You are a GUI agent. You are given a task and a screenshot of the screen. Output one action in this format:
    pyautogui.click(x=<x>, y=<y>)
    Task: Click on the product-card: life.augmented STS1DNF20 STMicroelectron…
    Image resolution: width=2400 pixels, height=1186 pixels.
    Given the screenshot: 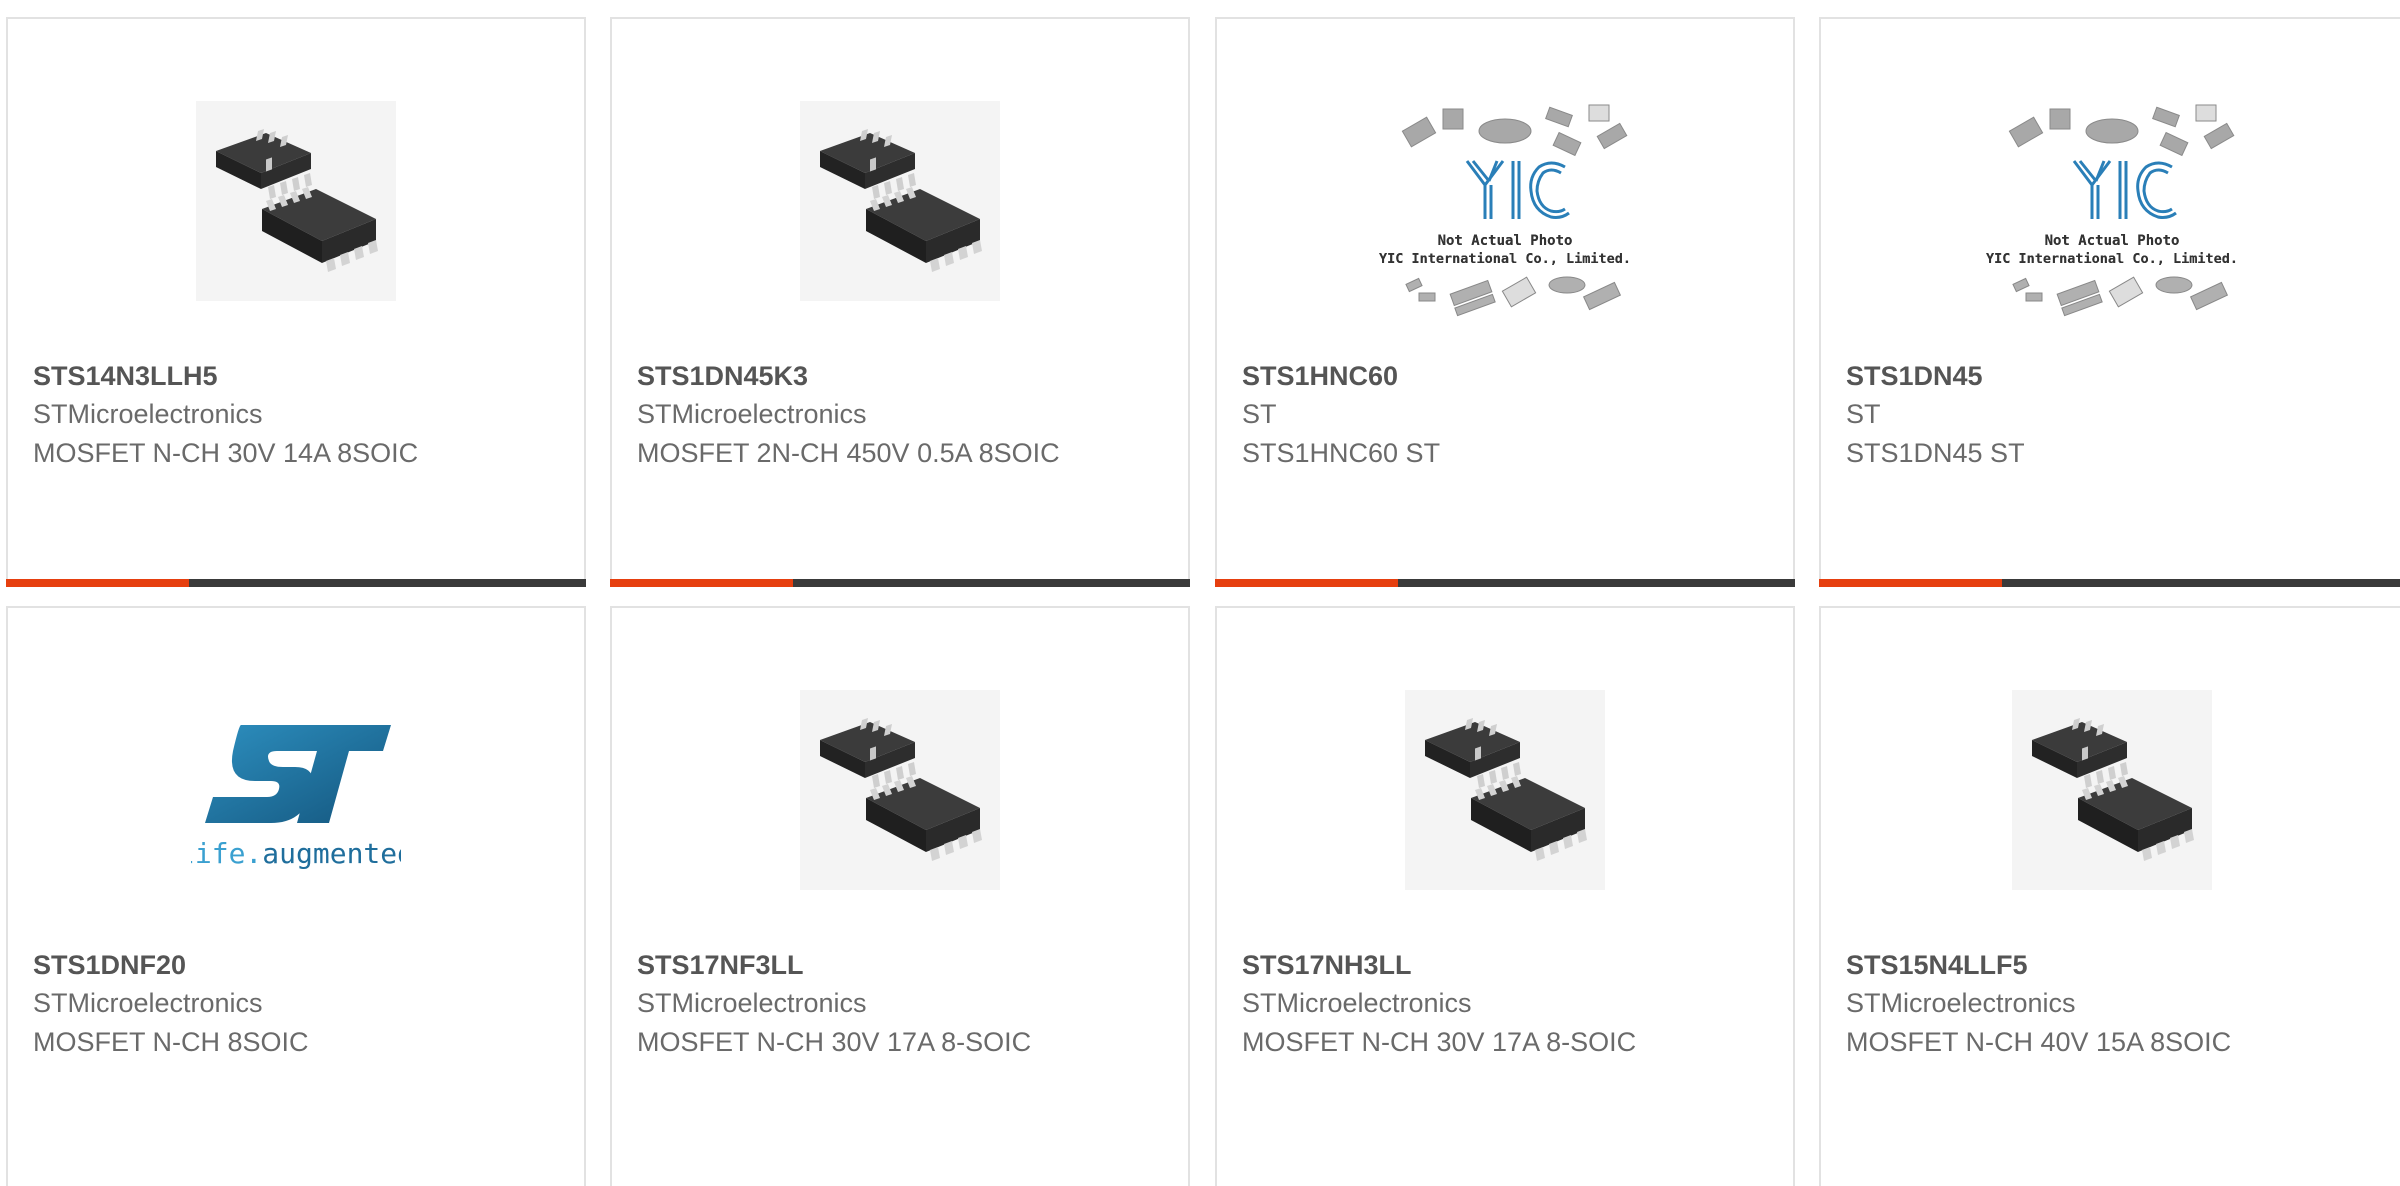 What is the action you would take?
    pyautogui.click(x=296, y=896)
    